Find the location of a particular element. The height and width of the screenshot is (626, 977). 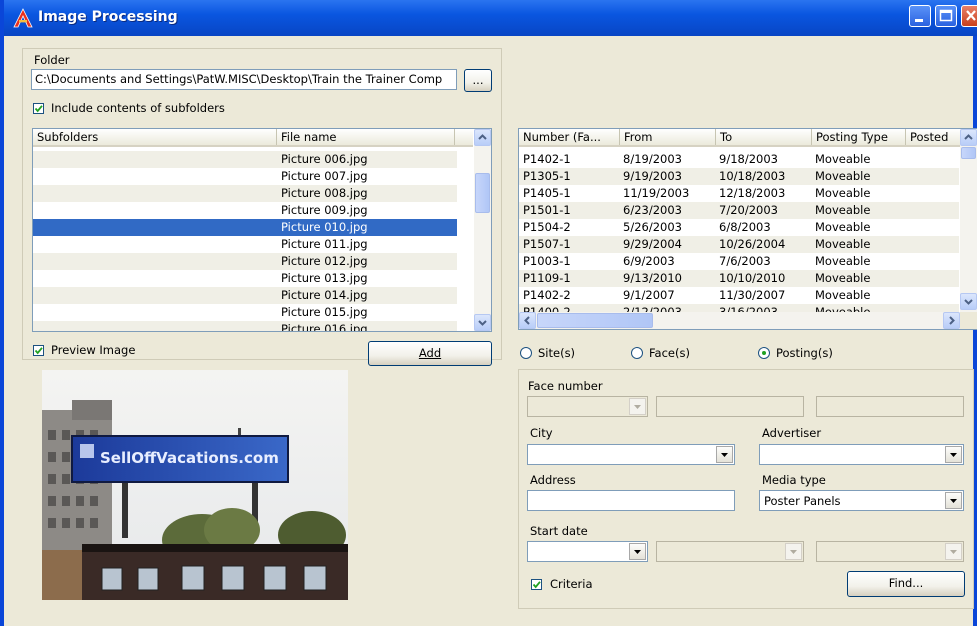

close-button is located at coordinates (969, 16).